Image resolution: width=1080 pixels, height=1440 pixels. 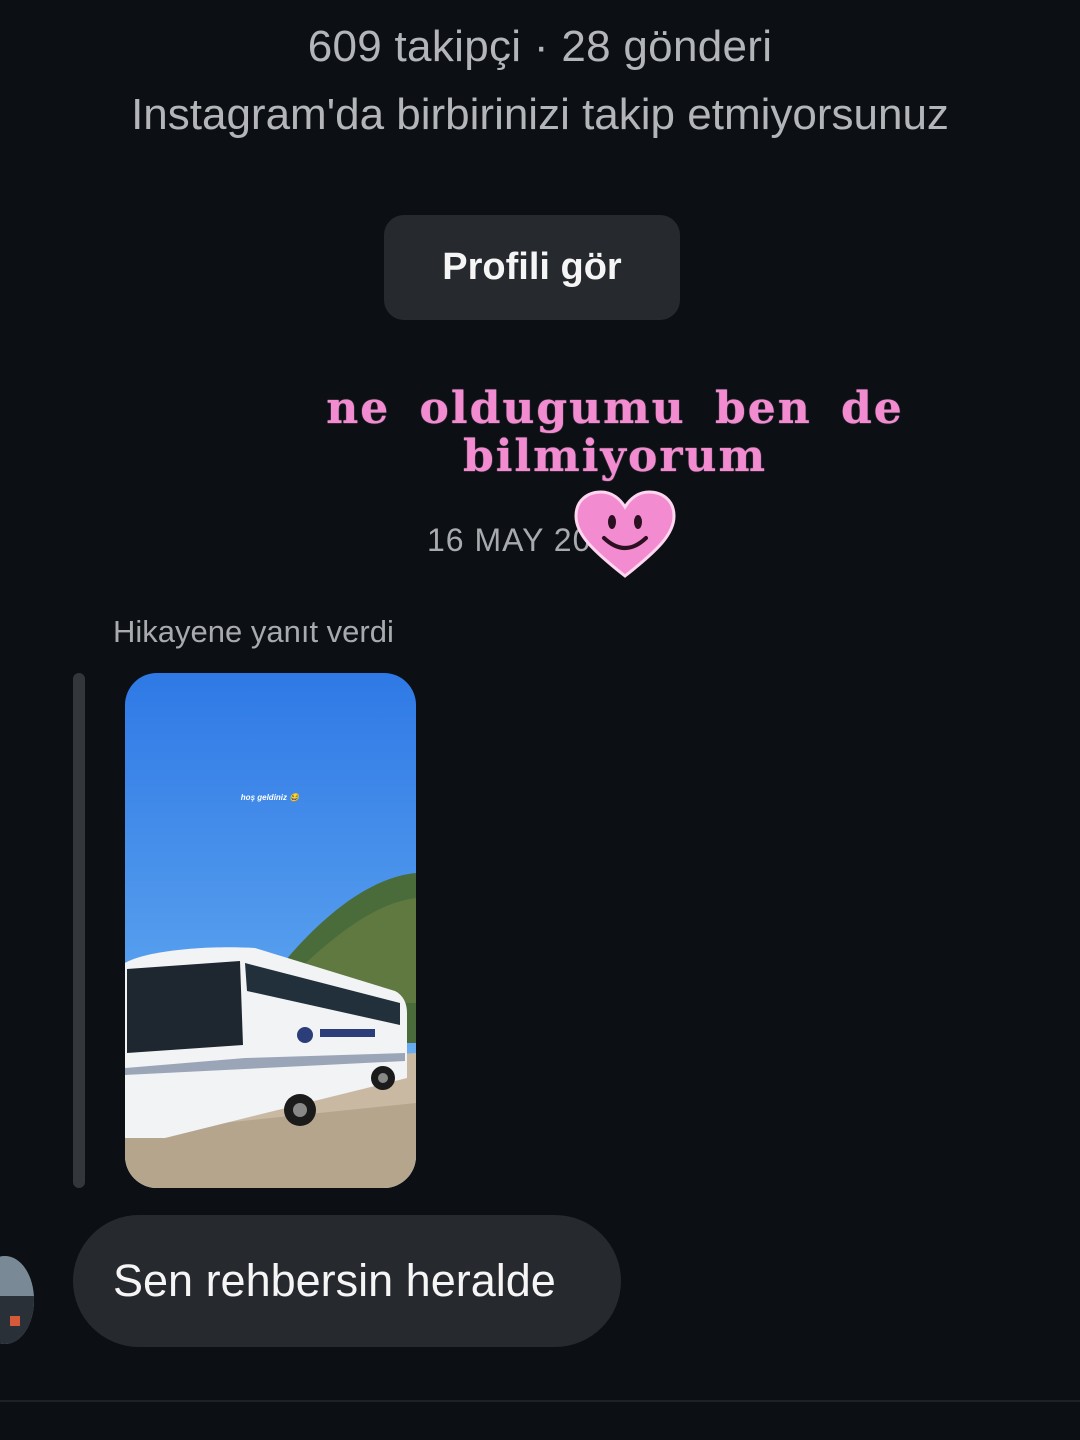 What do you see at coordinates (615, 408) in the screenshot?
I see `sticker-line-1: ne oldugumu ben de` at bounding box center [615, 408].